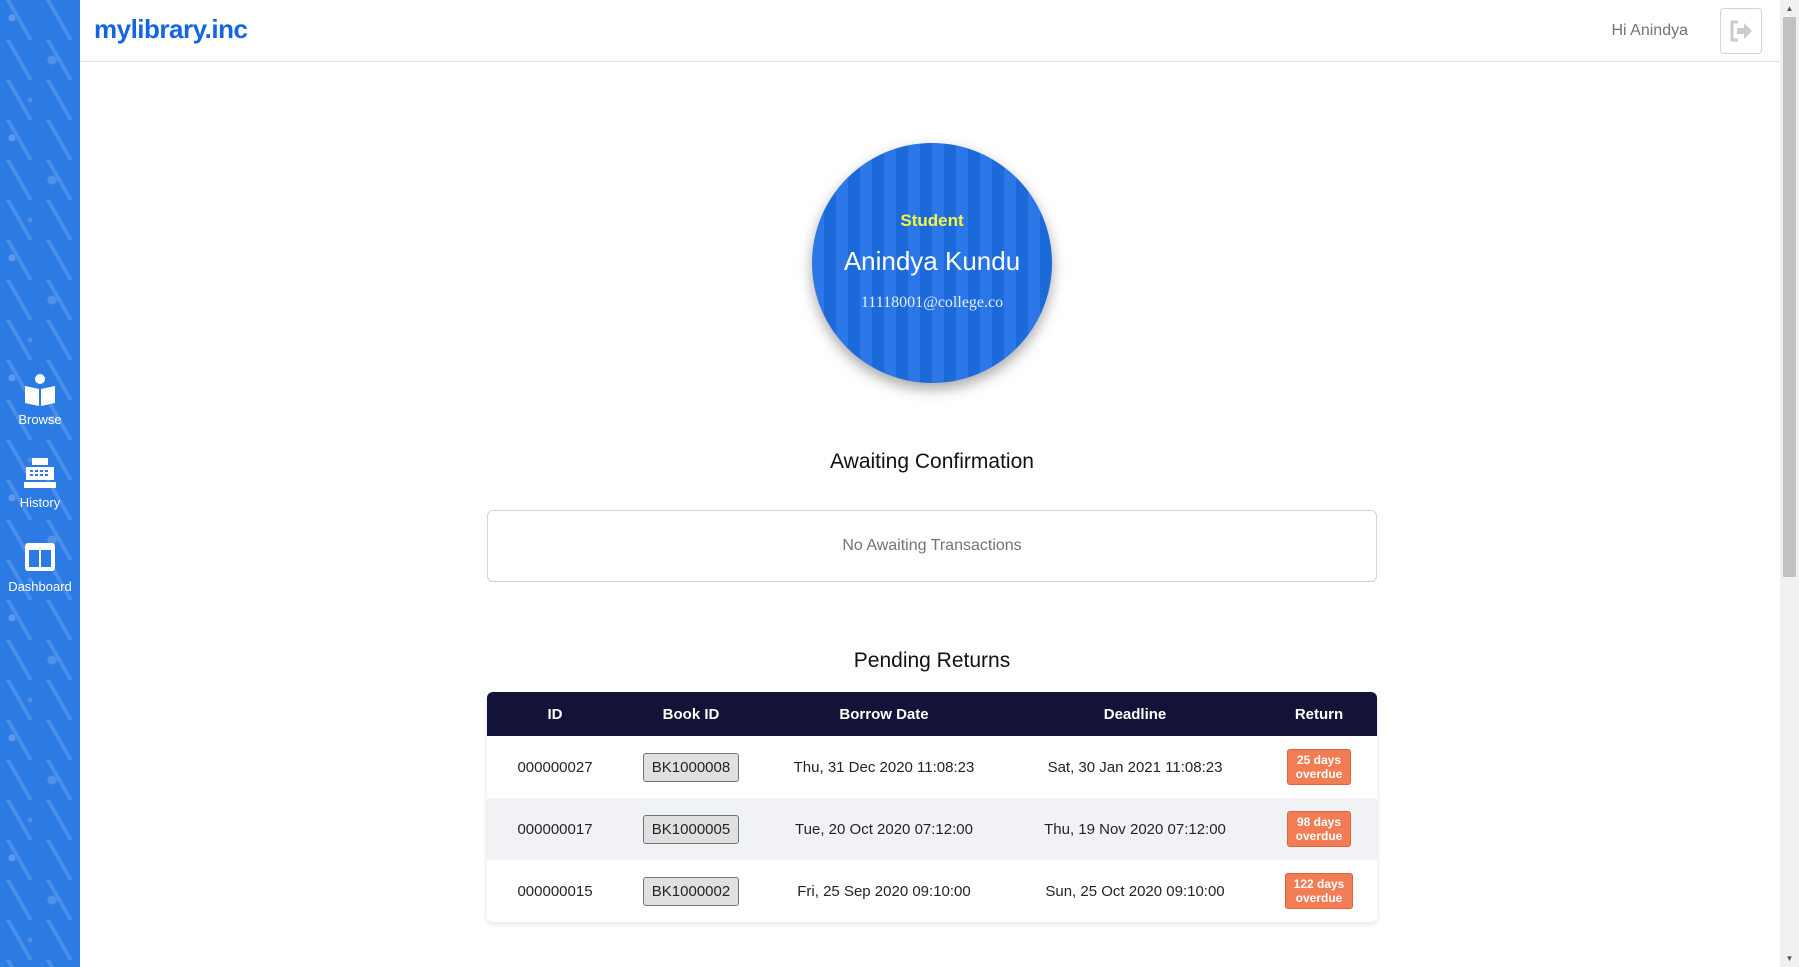 The image size is (1799, 967). I want to click on scrollbar-thumb, so click(1789, 297).